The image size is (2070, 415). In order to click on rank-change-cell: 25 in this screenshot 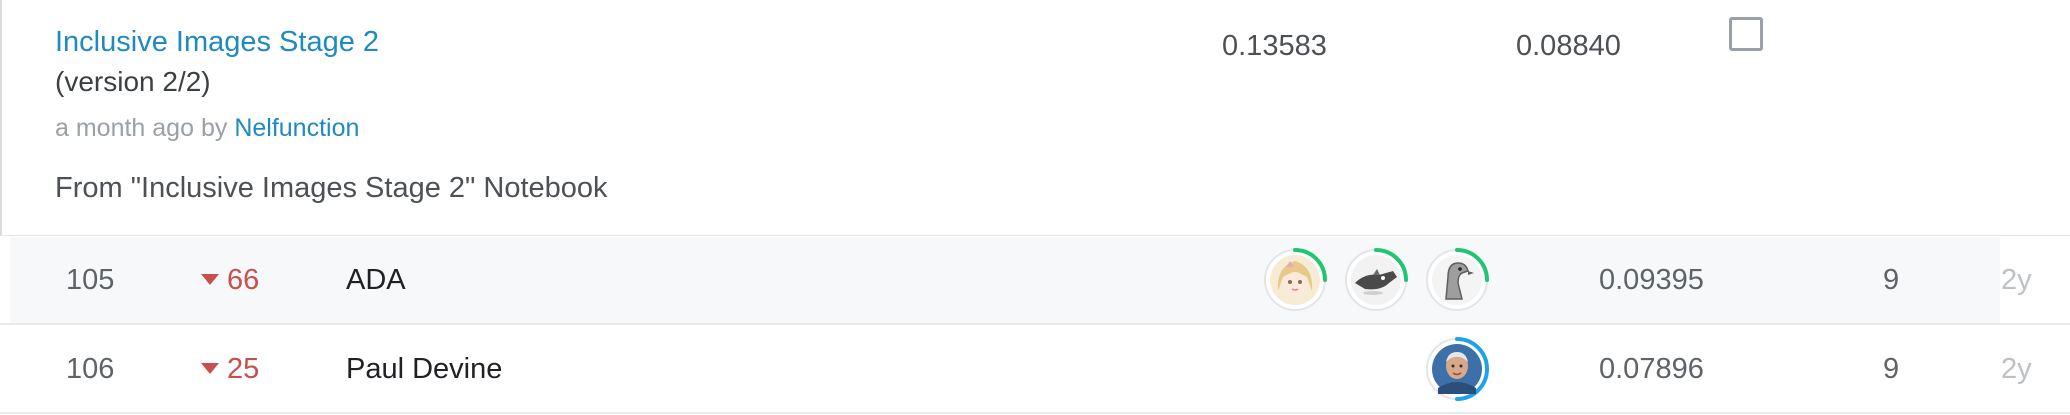, I will do `click(230, 369)`.